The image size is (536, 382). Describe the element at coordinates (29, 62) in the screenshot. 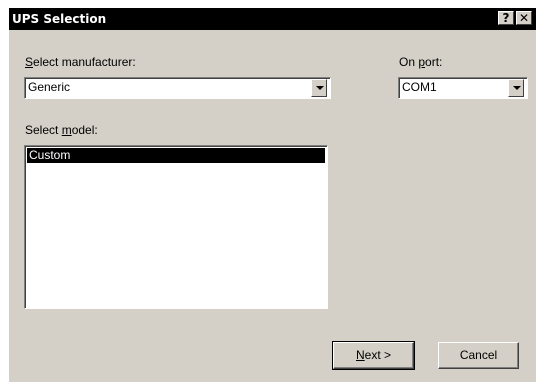

I see `manufacturer-label-accel: S` at that location.